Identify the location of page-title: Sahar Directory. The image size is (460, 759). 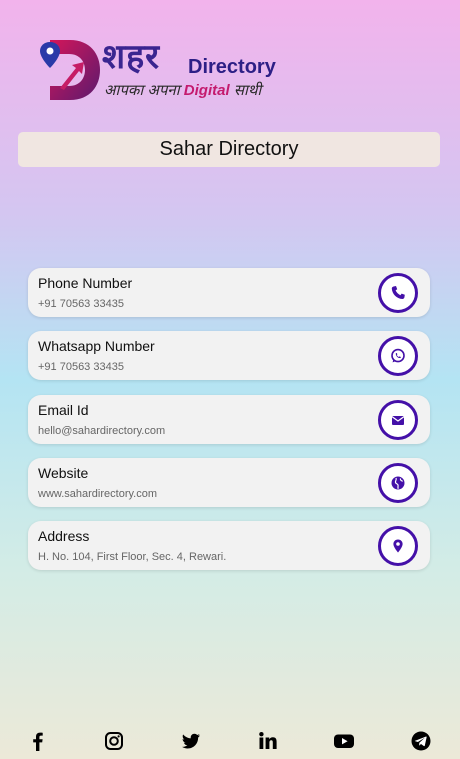
(229, 149).